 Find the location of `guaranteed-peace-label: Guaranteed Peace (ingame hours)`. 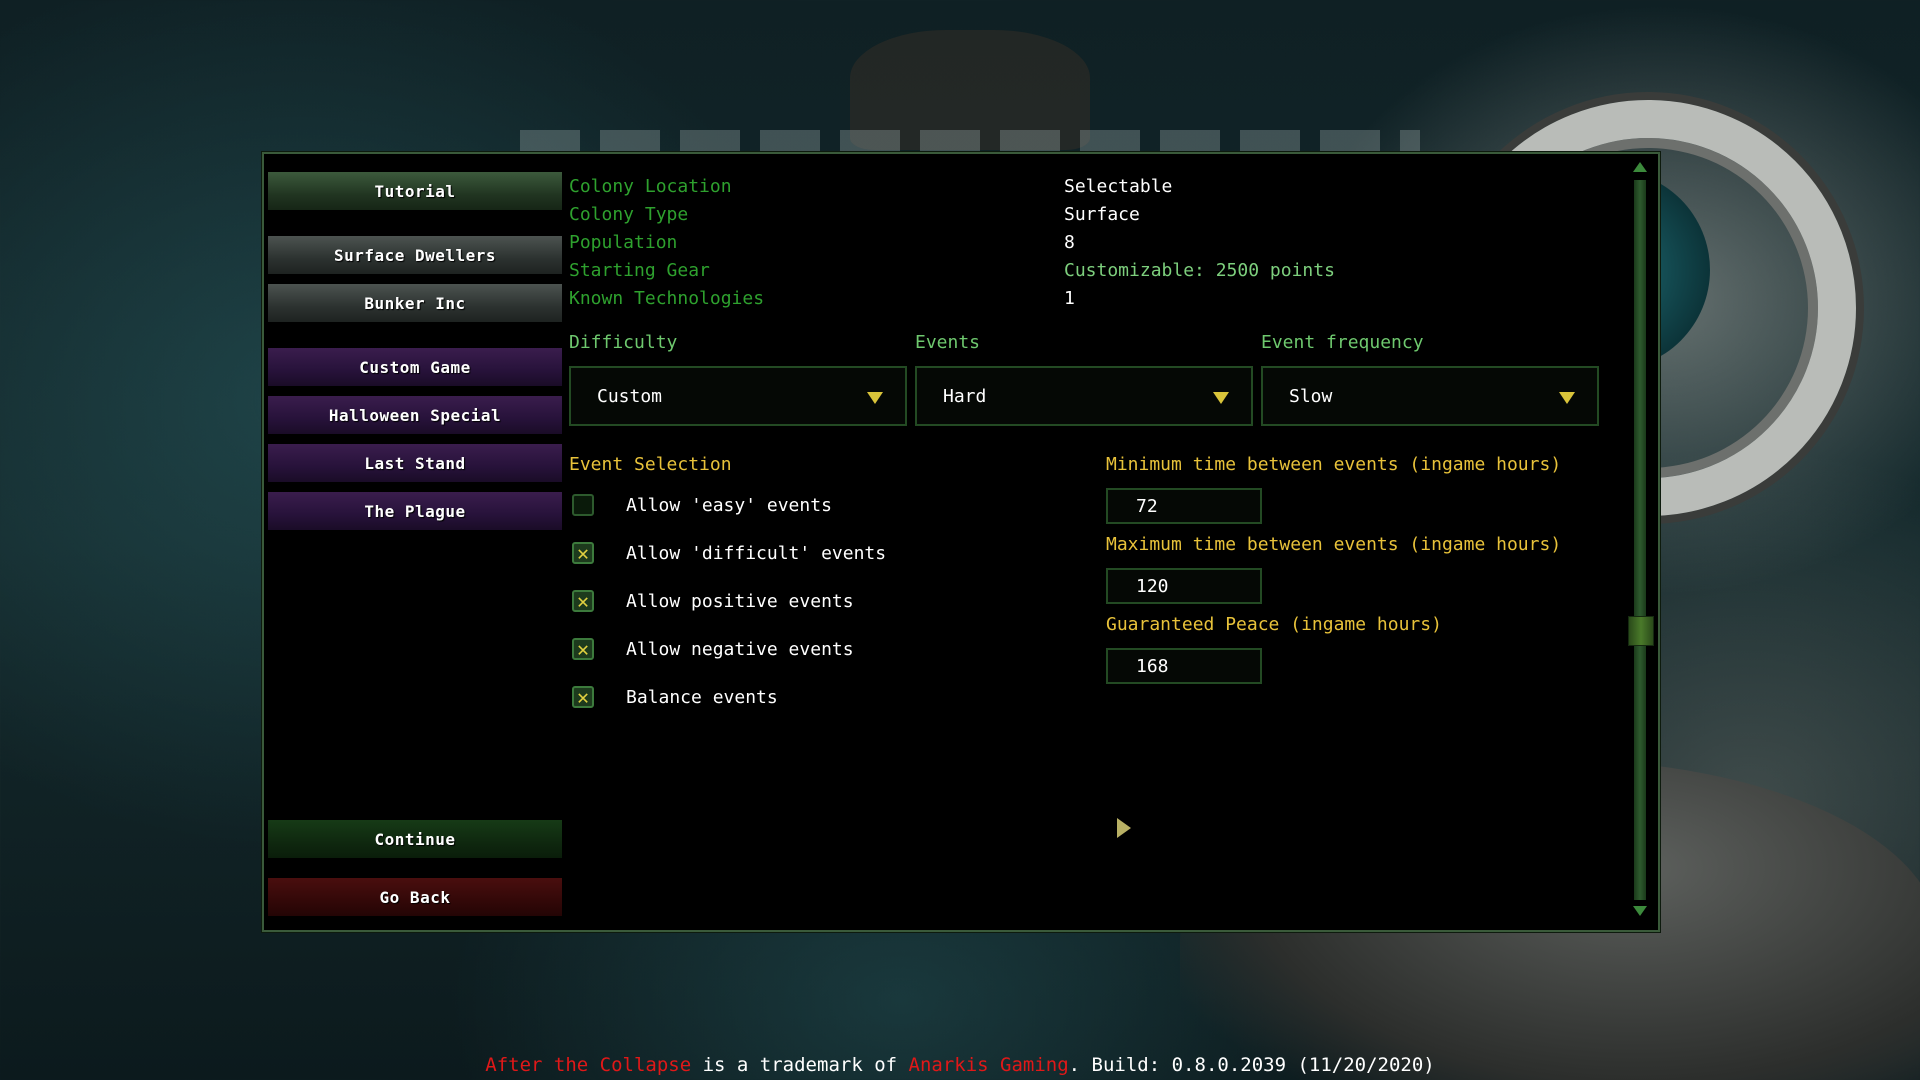

guaranteed-peace-label: Guaranteed Peace (ingame hours) is located at coordinates (1274, 624).